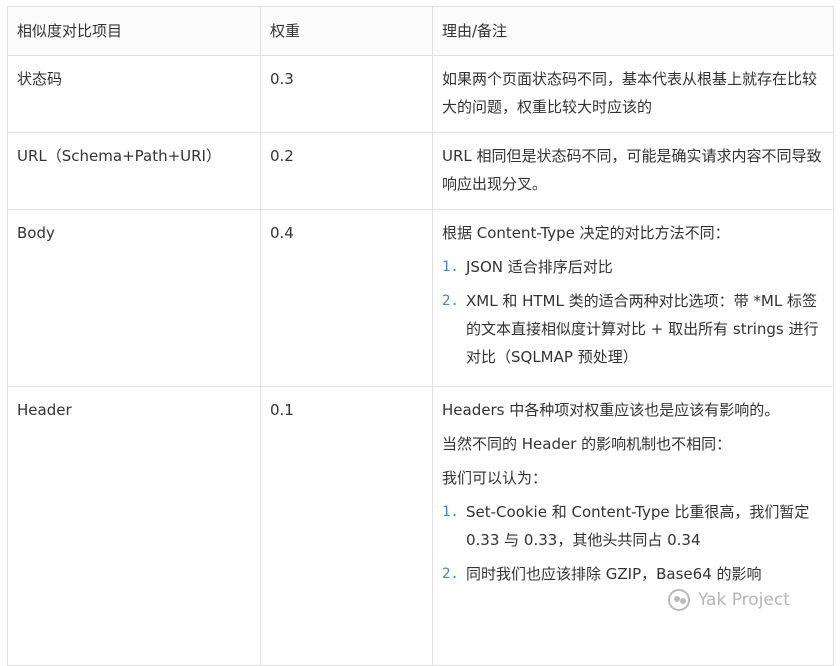 Image resolution: width=840 pixels, height=666 pixels. Describe the element at coordinates (346, 31) in the screenshot. I see `header-weight: 权重` at that location.